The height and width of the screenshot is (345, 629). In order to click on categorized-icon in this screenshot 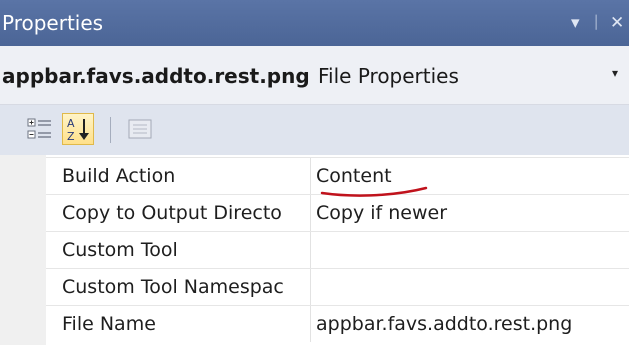, I will do `click(39, 128)`.